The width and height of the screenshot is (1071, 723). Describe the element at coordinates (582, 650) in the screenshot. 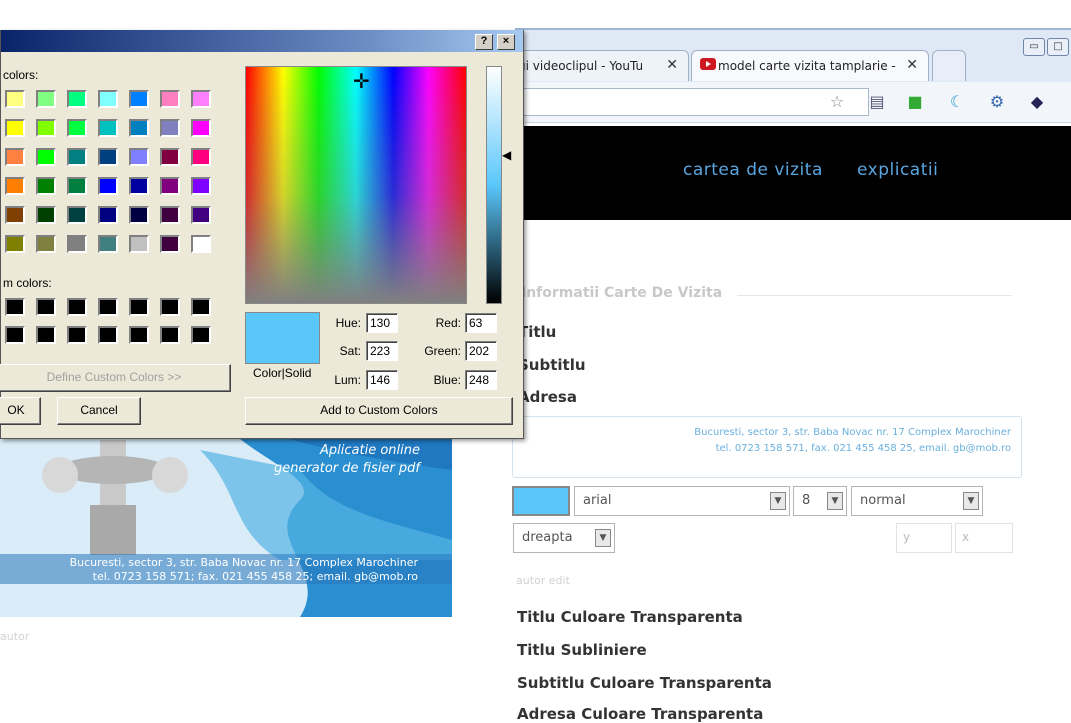

I see `option-titlu-subliniere: Titlu Subliniere` at that location.